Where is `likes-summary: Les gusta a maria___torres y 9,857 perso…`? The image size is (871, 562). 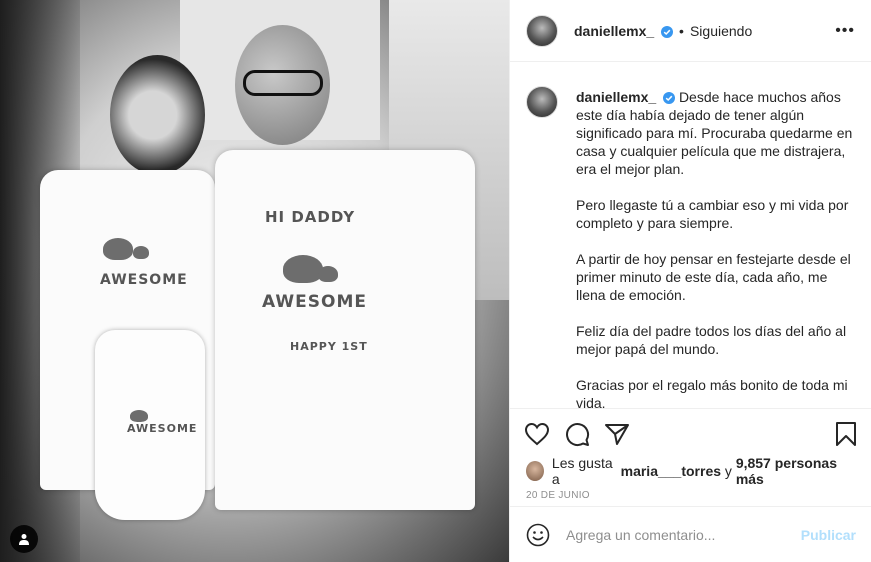
likes-summary: Les gusta a maria___torres y 9,857 perso… is located at coordinates (690, 471).